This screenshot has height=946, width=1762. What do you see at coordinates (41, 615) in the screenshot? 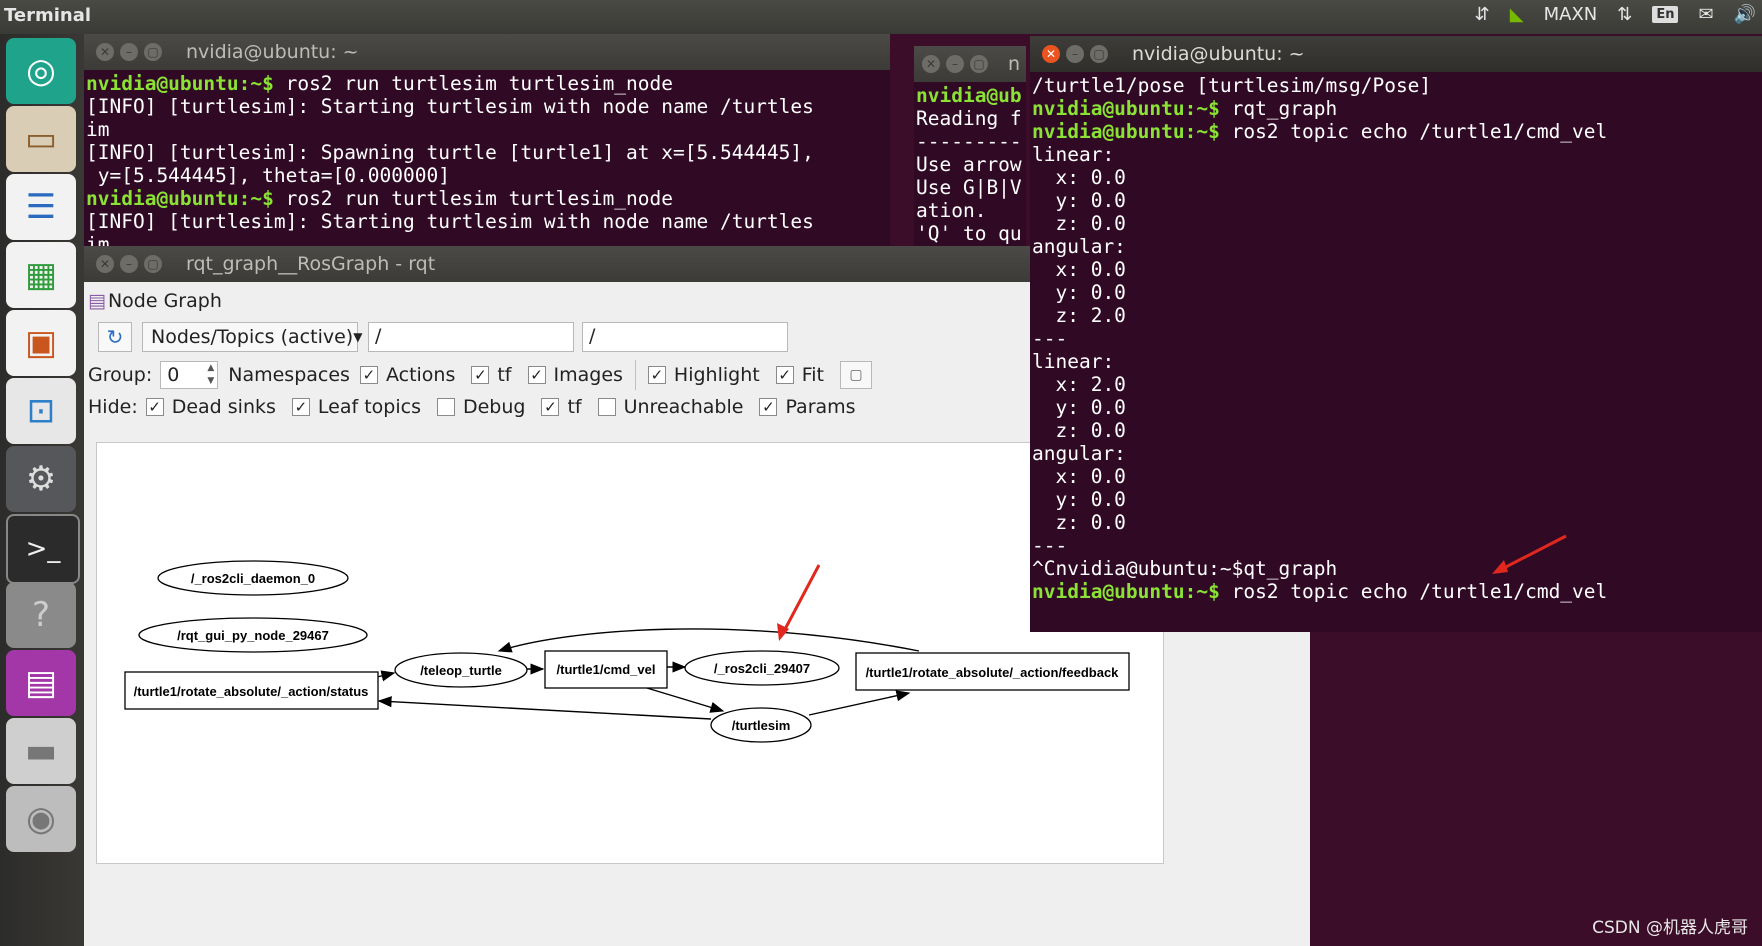
I see `help-icon: ?` at bounding box center [41, 615].